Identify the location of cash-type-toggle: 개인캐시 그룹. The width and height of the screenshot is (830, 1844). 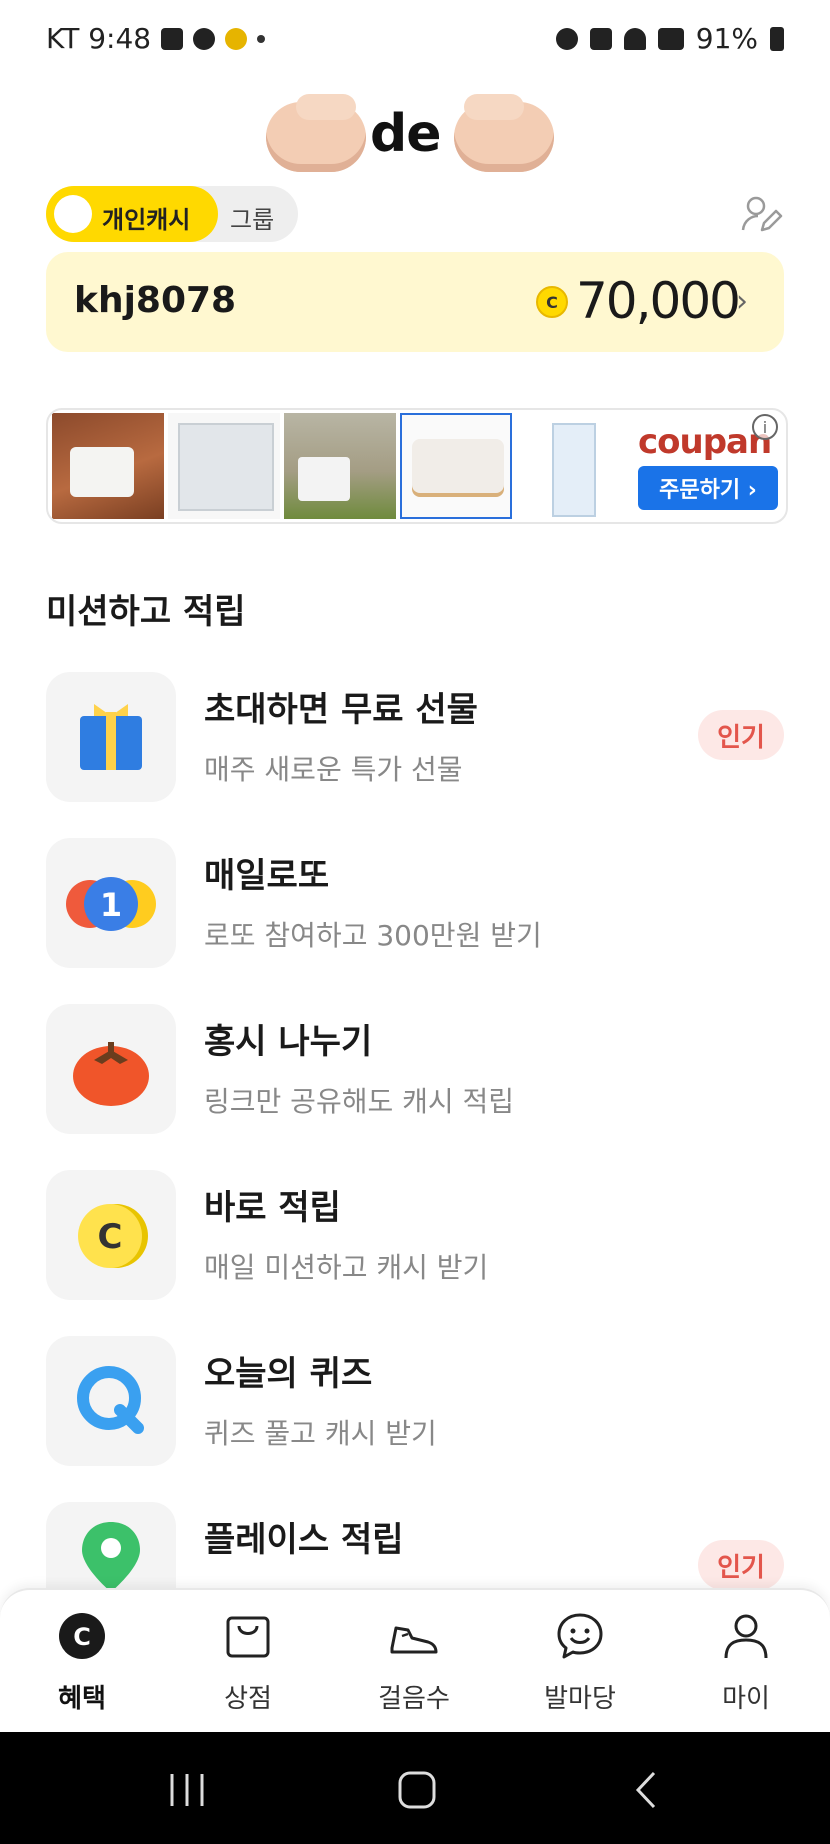
(172, 214).